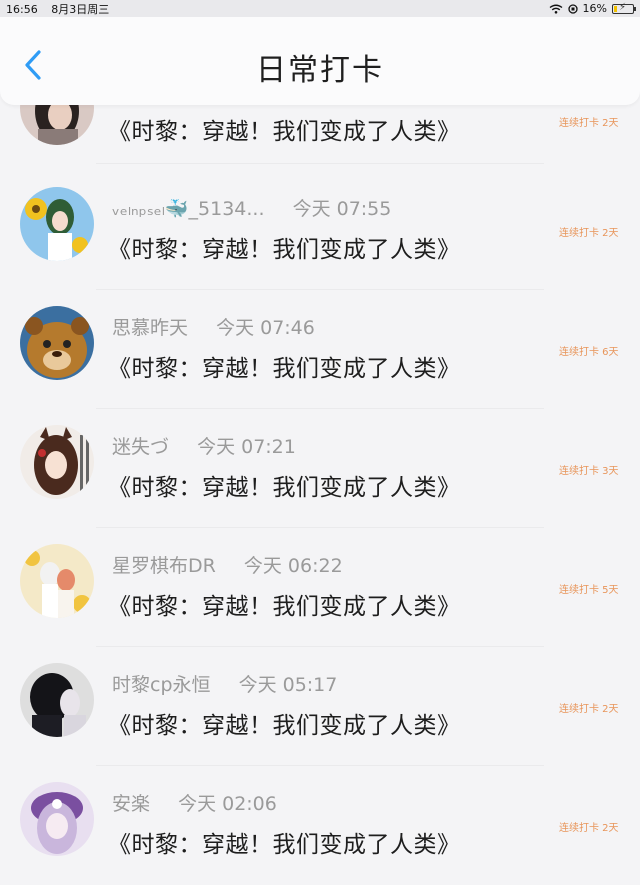  I want to click on username: 安楽, so click(131, 804).